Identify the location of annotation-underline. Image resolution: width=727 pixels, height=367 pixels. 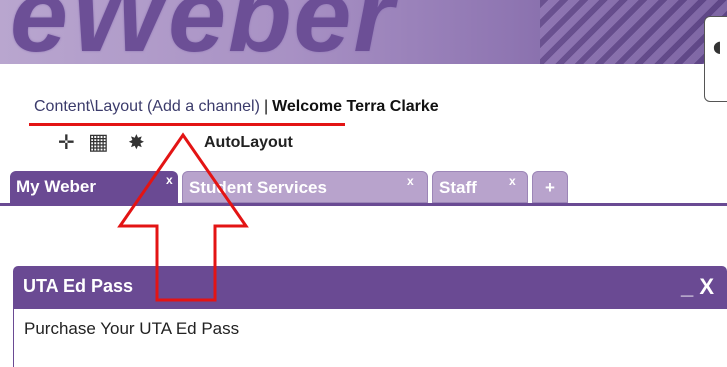
(187, 124).